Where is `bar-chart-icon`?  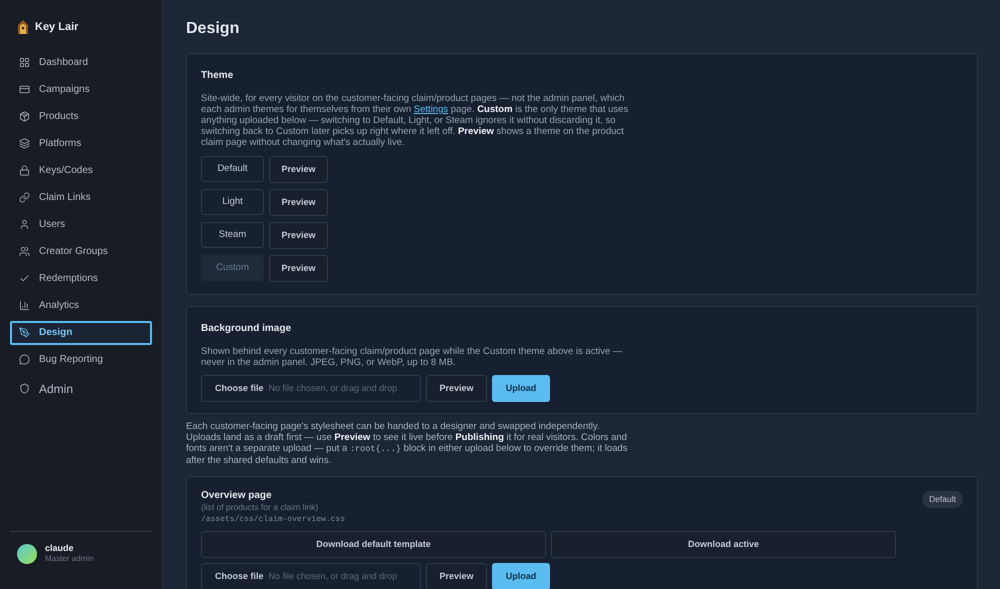
bar-chart-icon is located at coordinates (24, 305).